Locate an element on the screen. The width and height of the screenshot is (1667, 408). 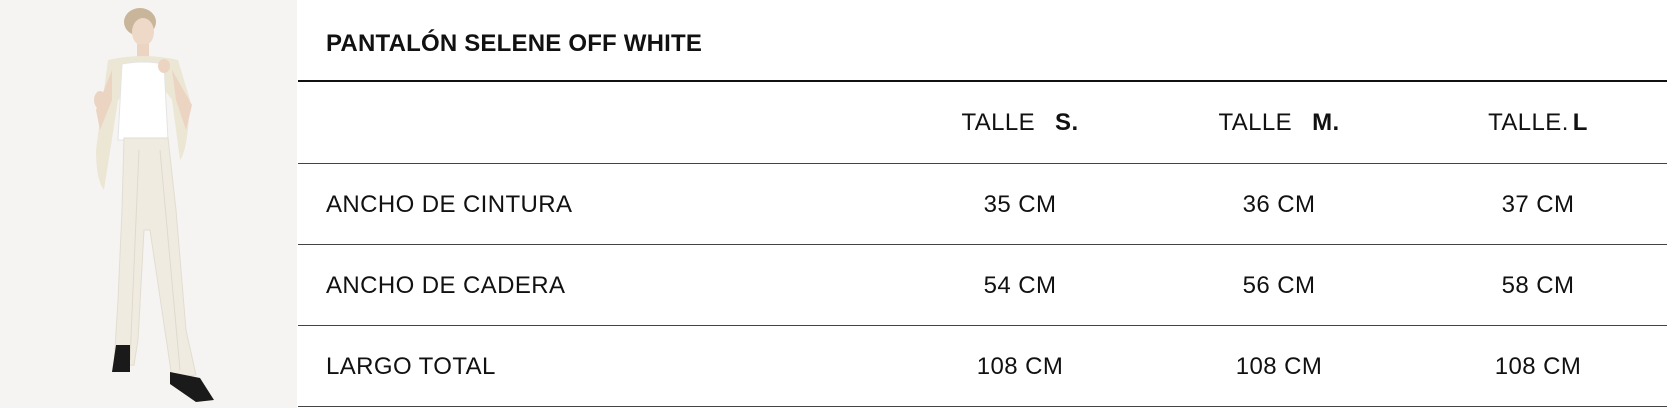
size-header-s: TALLE S. is located at coordinates (1020, 122).